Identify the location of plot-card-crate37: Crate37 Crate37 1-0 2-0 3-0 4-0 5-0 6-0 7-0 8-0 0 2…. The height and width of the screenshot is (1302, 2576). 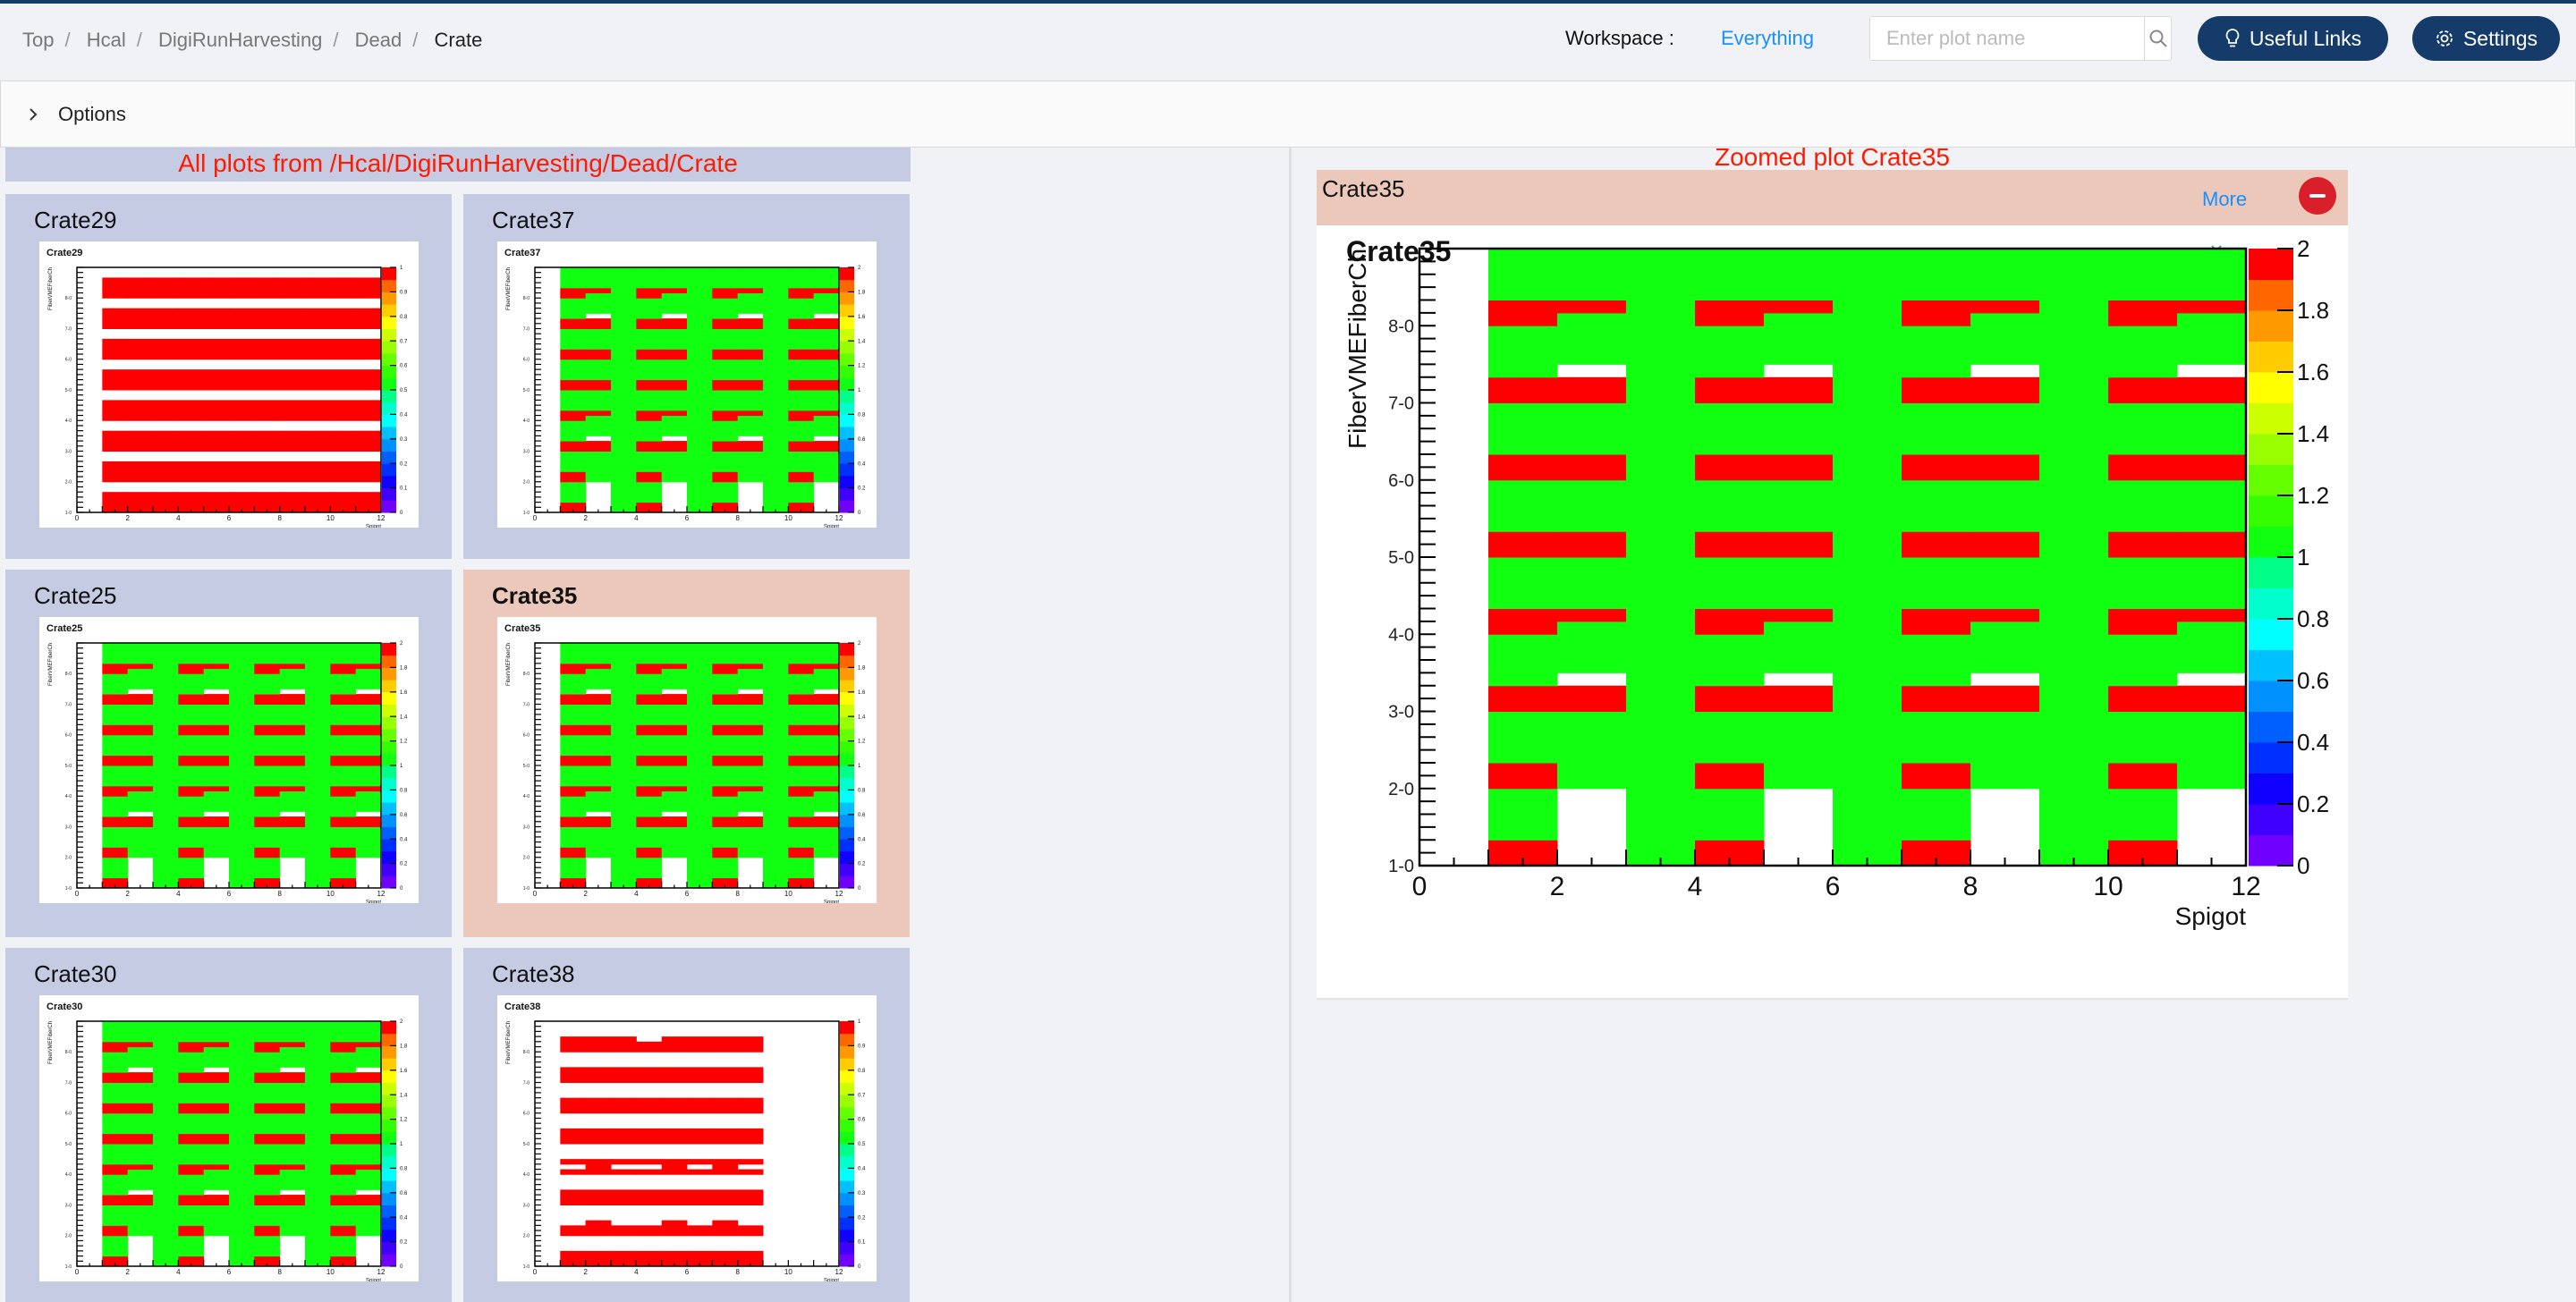
(686, 376).